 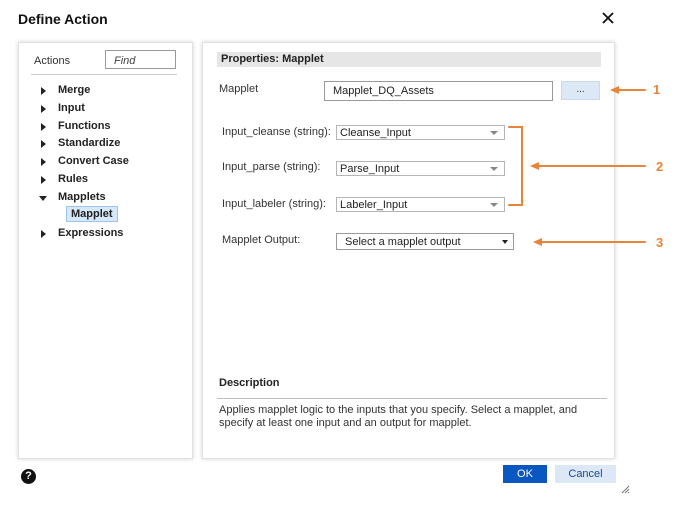 What do you see at coordinates (660, 242) in the screenshot?
I see `callout-number-3: 3` at bounding box center [660, 242].